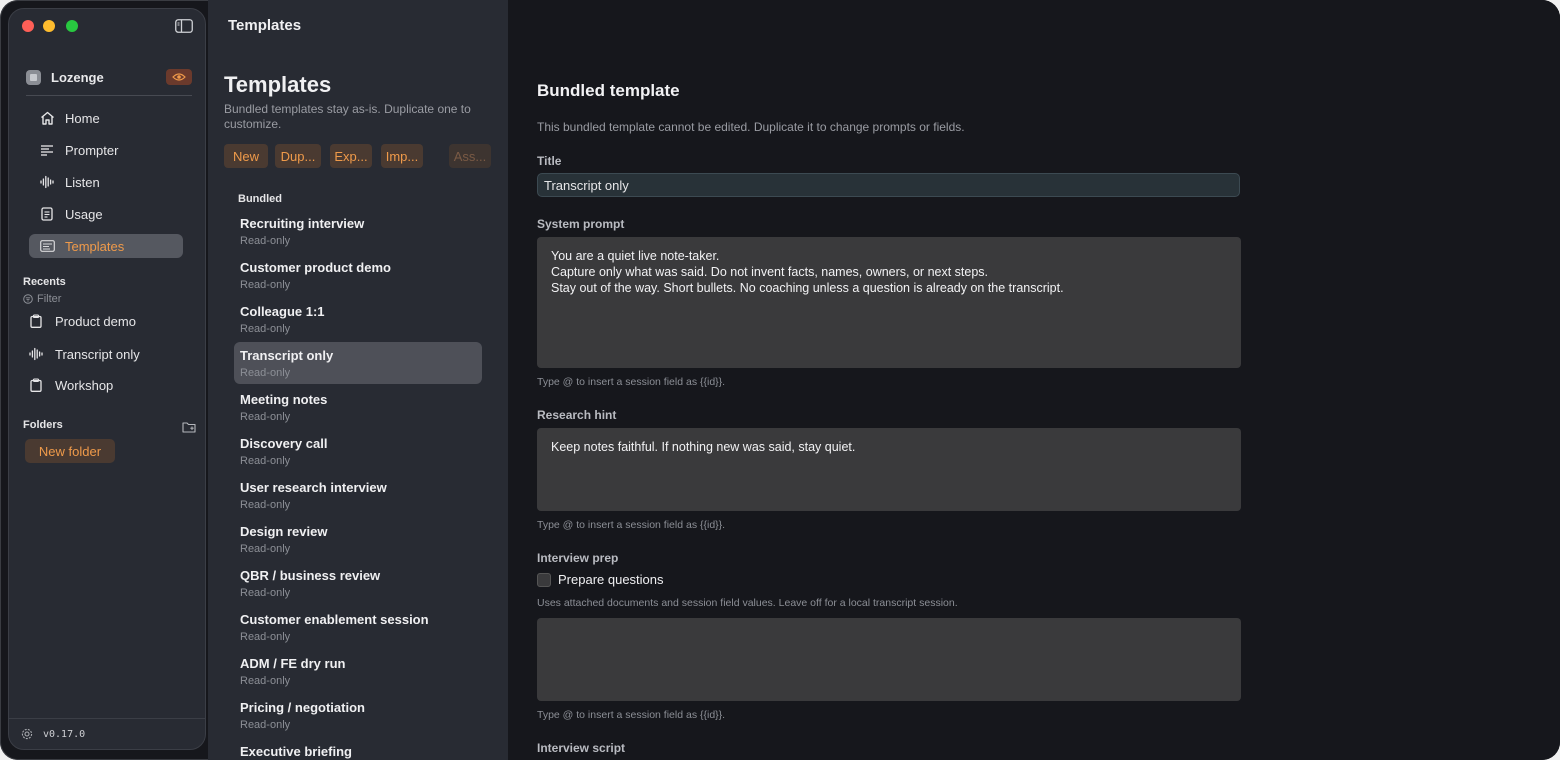 Image resolution: width=1560 pixels, height=760 pixels. Describe the element at coordinates (82, 182) in the screenshot. I see `nav-item-label: Listen` at that location.